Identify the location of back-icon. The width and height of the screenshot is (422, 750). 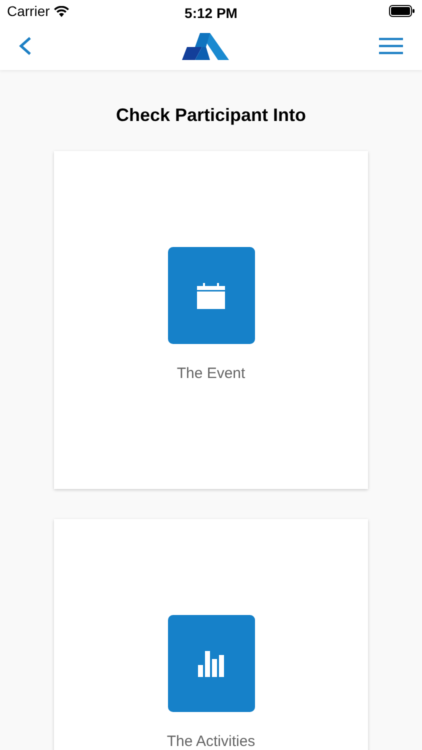
(25, 46).